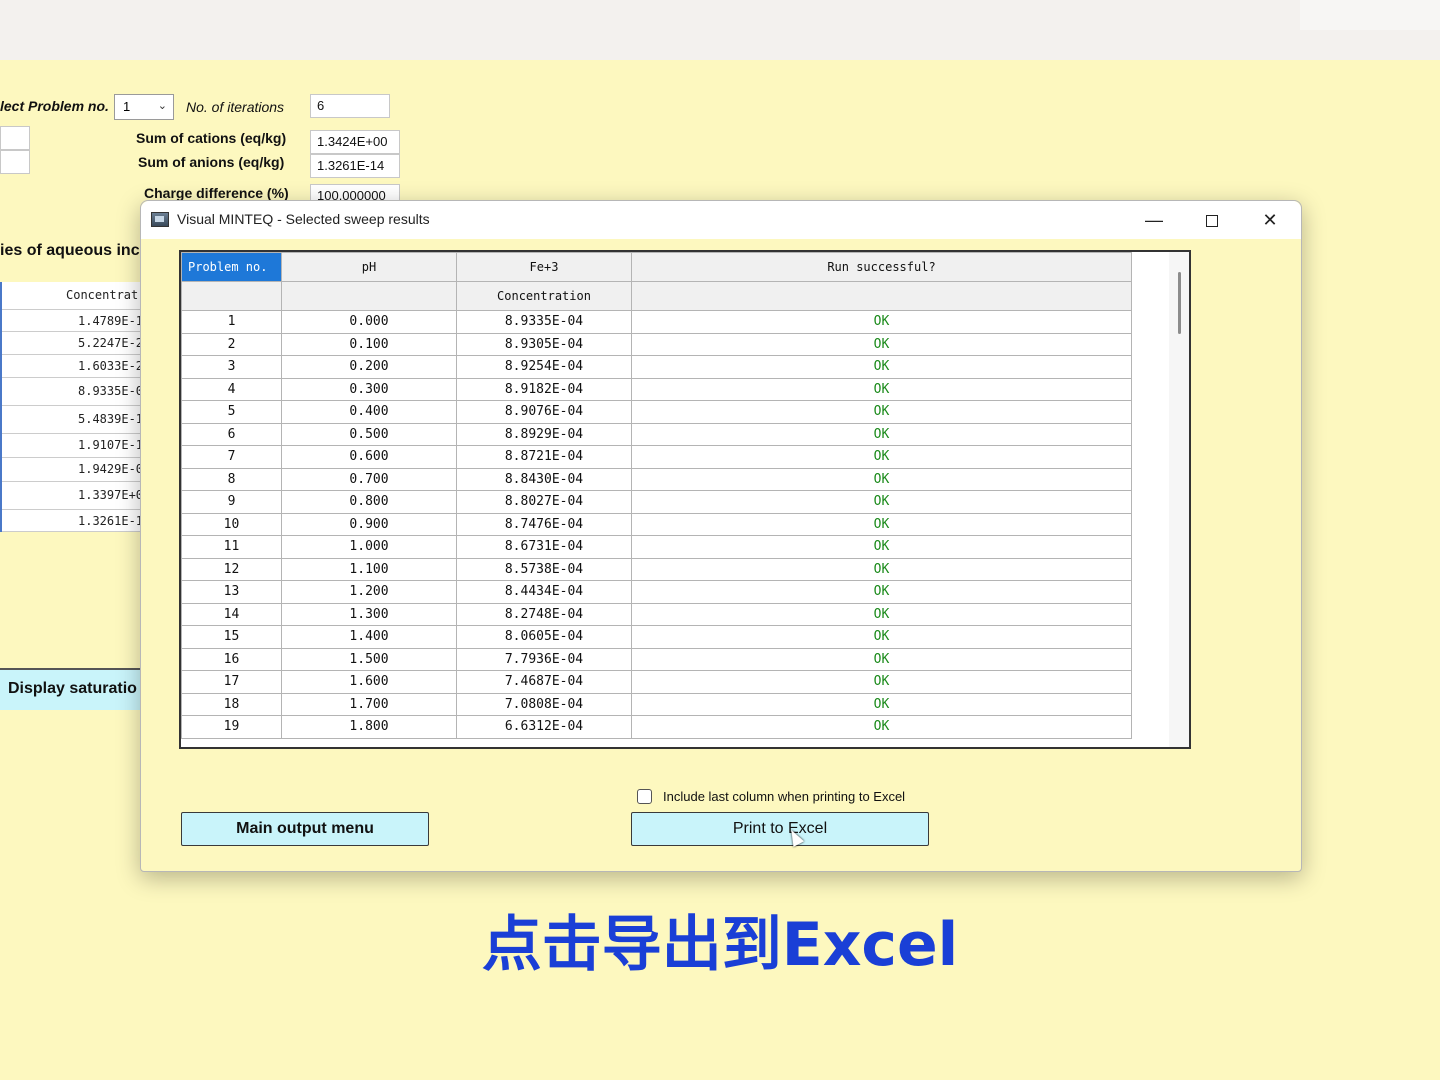 The width and height of the screenshot is (1440, 1080). What do you see at coordinates (231, 267) in the screenshot?
I see `column-header-problem-no: Problem no.` at bounding box center [231, 267].